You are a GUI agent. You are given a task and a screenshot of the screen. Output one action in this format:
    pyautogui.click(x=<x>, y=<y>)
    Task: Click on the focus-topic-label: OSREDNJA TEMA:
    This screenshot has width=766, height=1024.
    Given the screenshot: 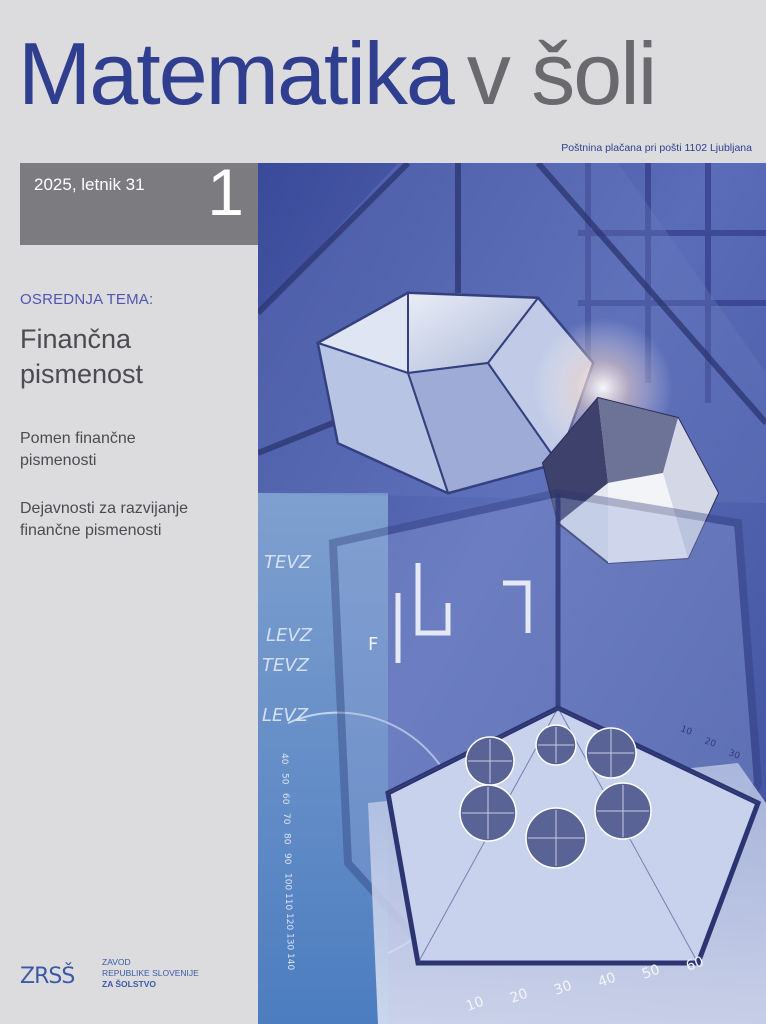 What is the action you would take?
    pyautogui.click(x=87, y=299)
    